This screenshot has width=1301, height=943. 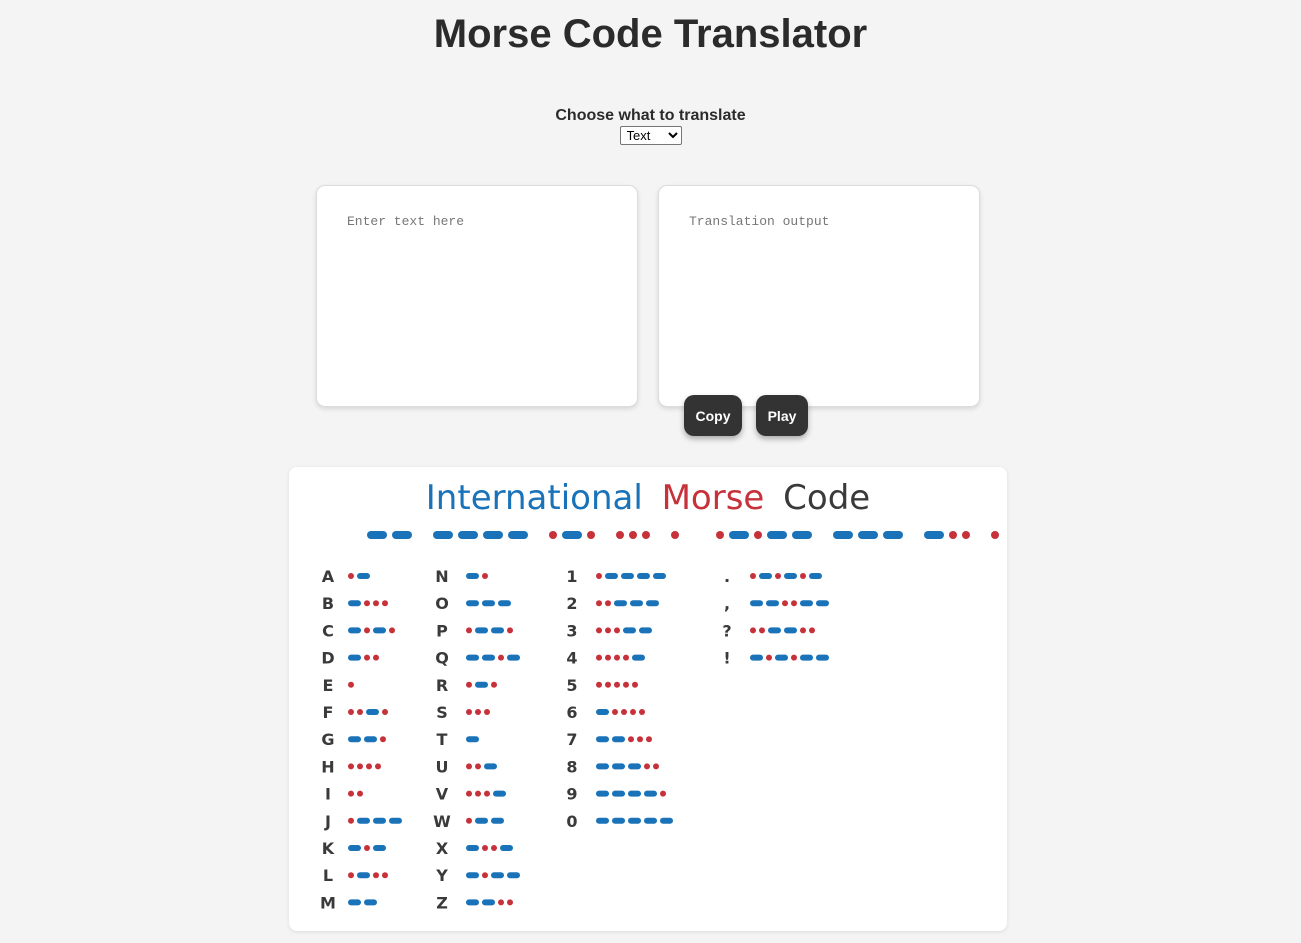 I want to click on mode-label: Choose what to translate, so click(x=650, y=115).